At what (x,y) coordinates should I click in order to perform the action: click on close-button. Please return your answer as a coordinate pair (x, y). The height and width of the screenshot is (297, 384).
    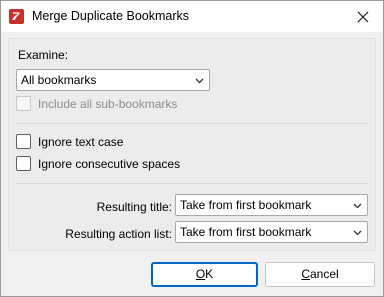
    Looking at the image, I should click on (363, 16).